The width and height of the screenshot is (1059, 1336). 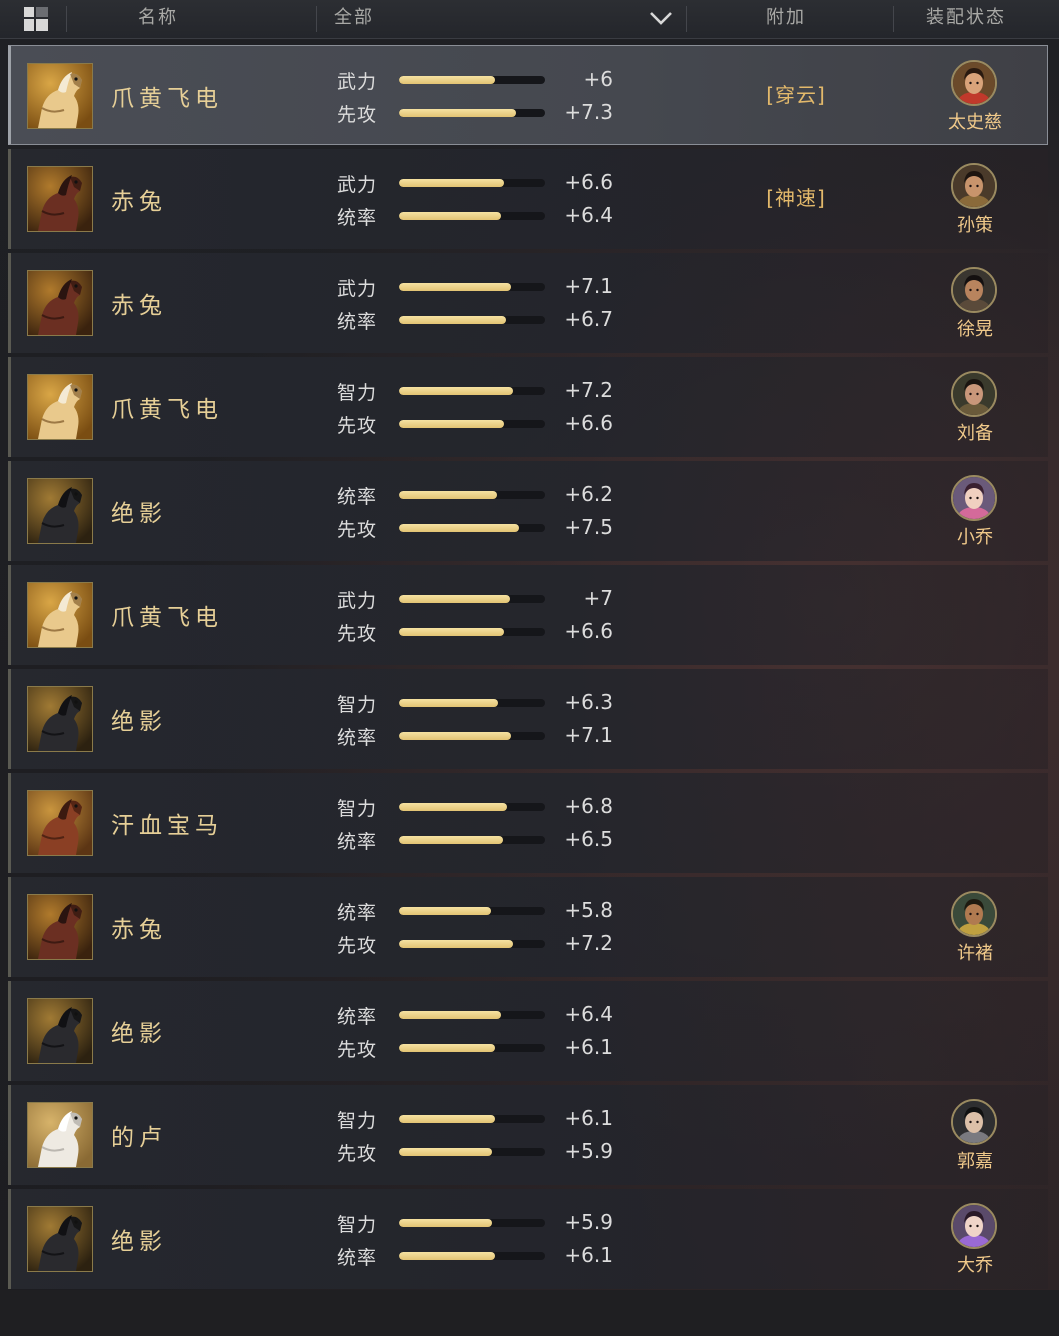 What do you see at coordinates (528, 303) in the screenshot?
I see `horse-row: 赤兔 武力 +7.1 统率 +6.7 徐晃` at bounding box center [528, 303].